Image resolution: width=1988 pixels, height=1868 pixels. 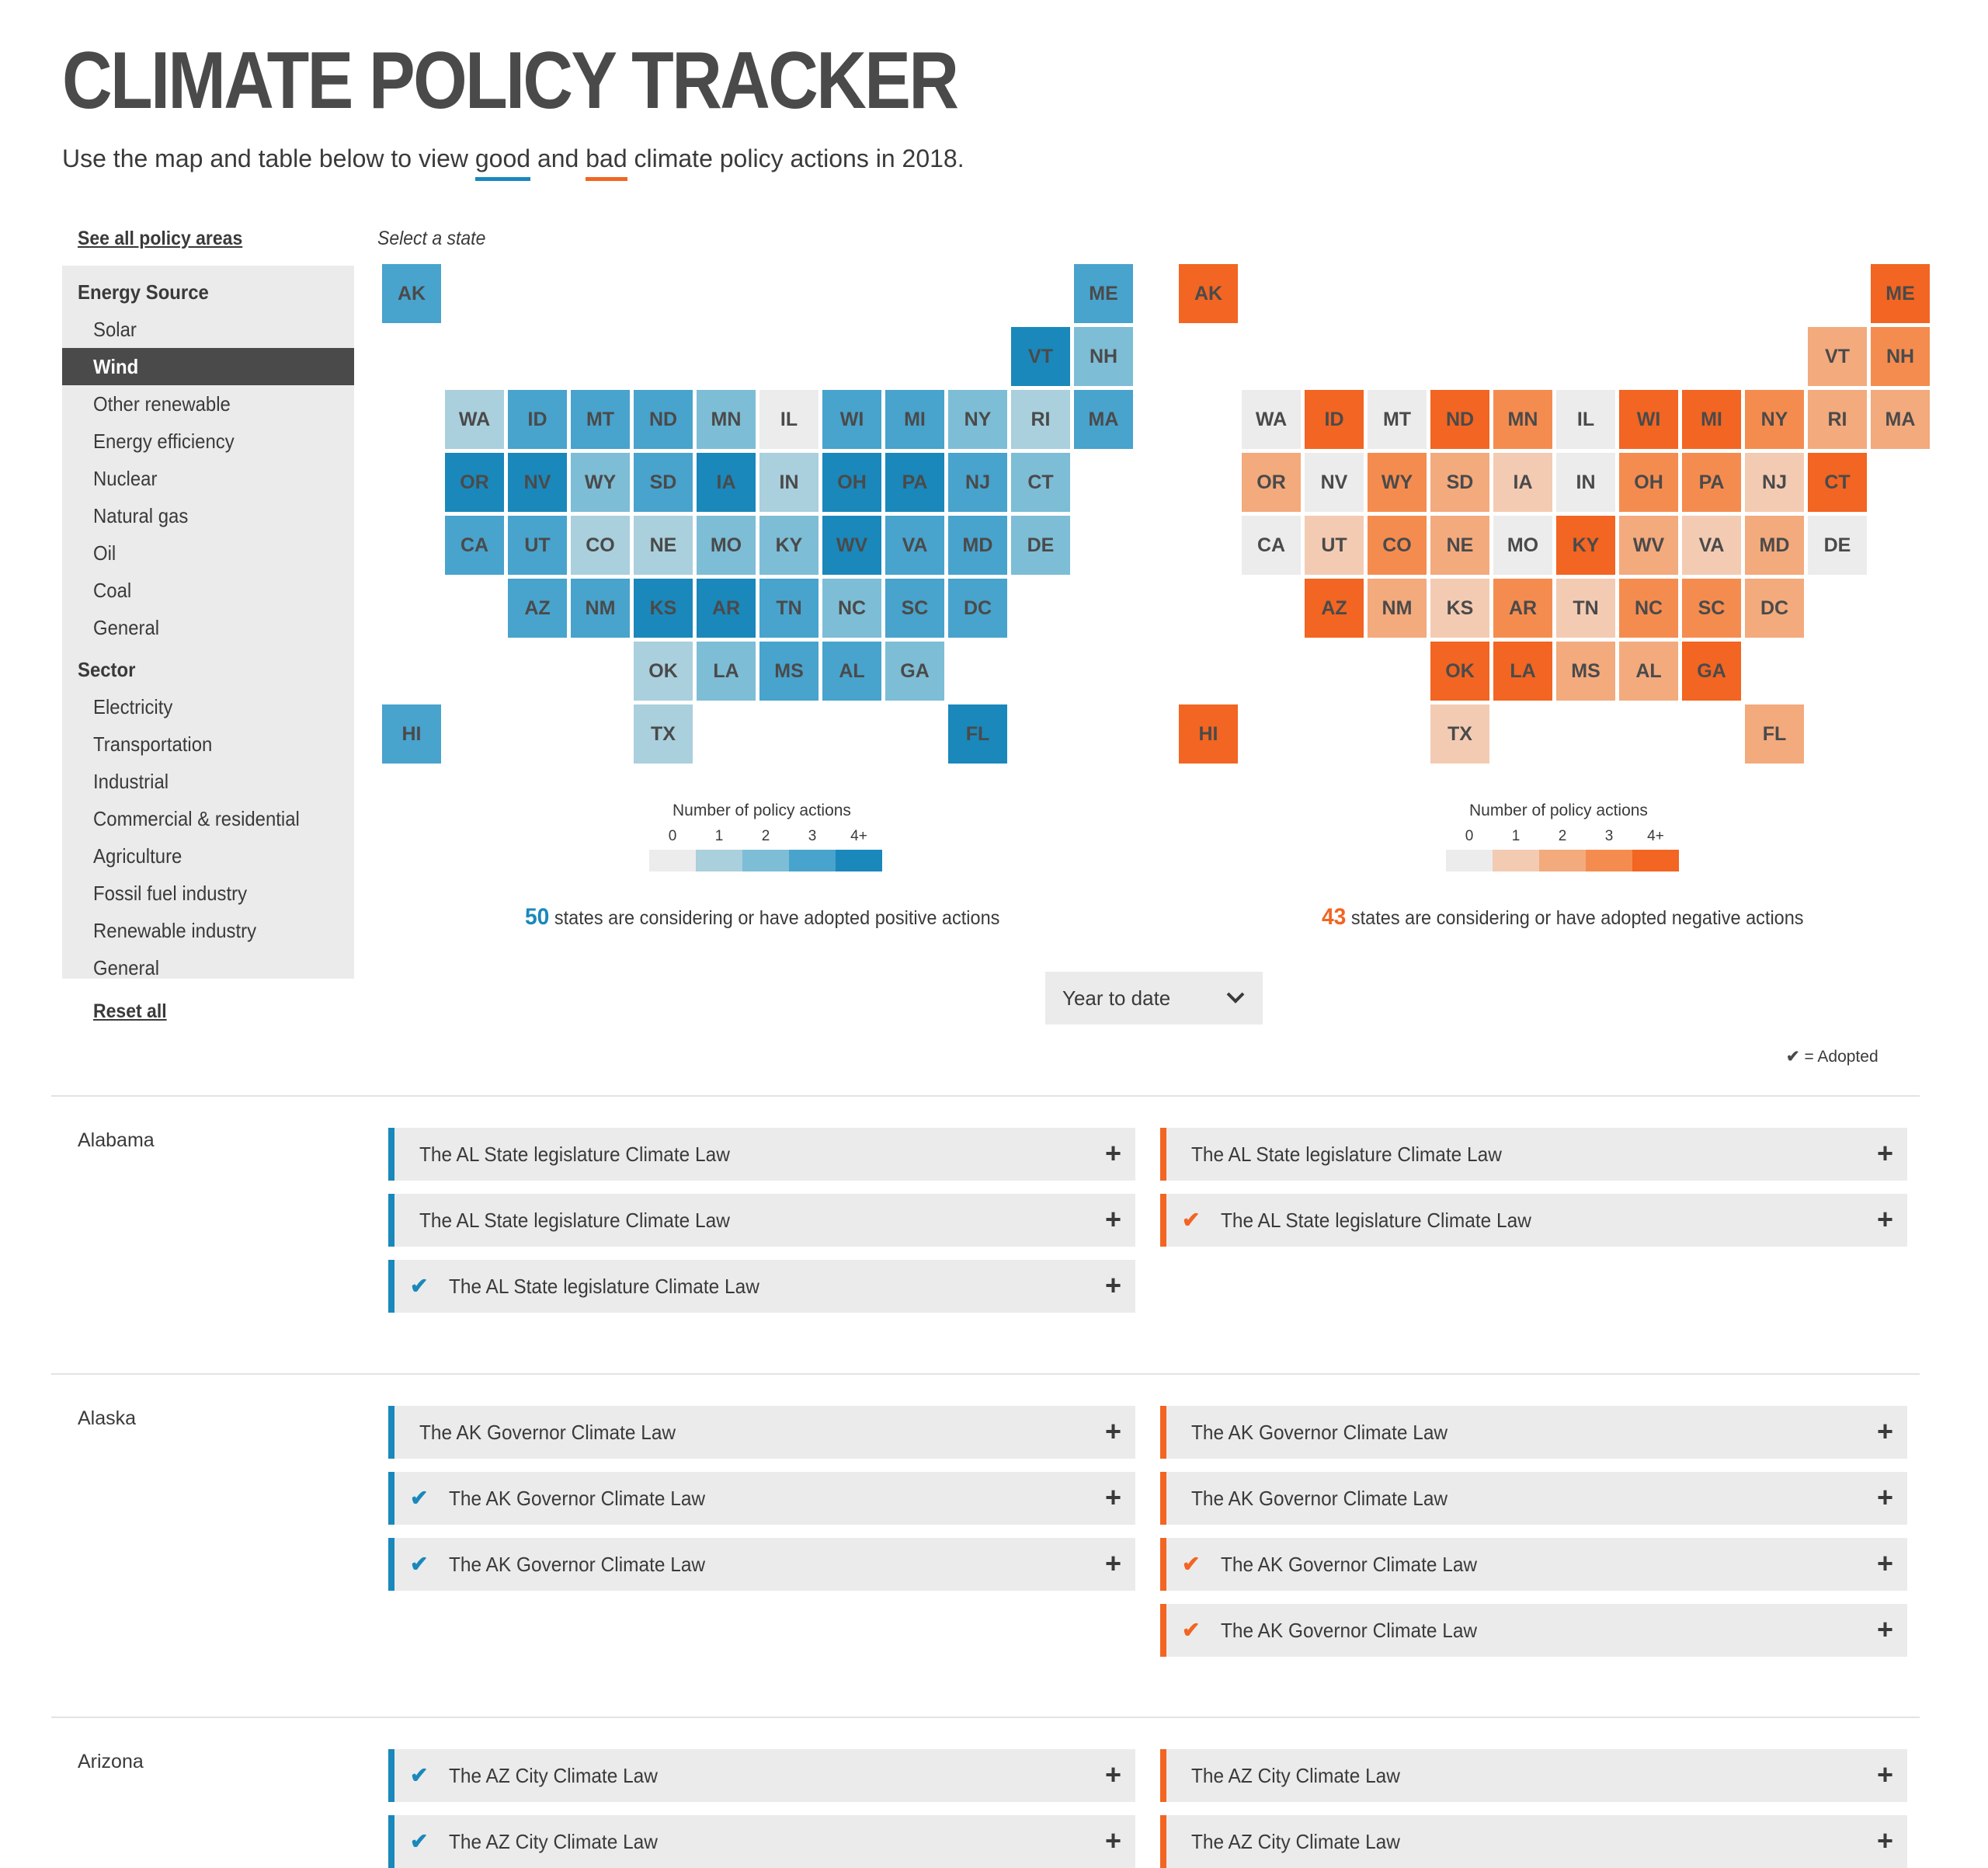 What do you see at coordinates (762, 1287) in the screenshot?
I see `positive-policy-row: ✔ The AL State legislature Climate Law +` at bounding box center [762, 1287].